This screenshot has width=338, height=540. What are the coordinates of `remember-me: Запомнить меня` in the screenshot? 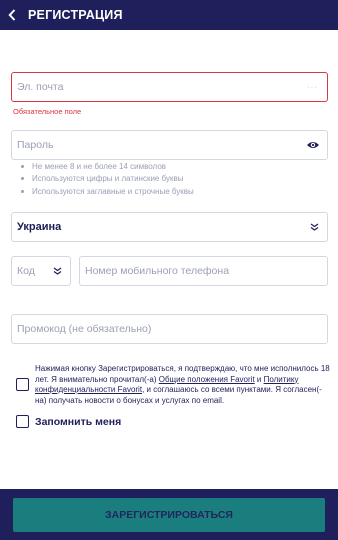 It's located at (68, 421).